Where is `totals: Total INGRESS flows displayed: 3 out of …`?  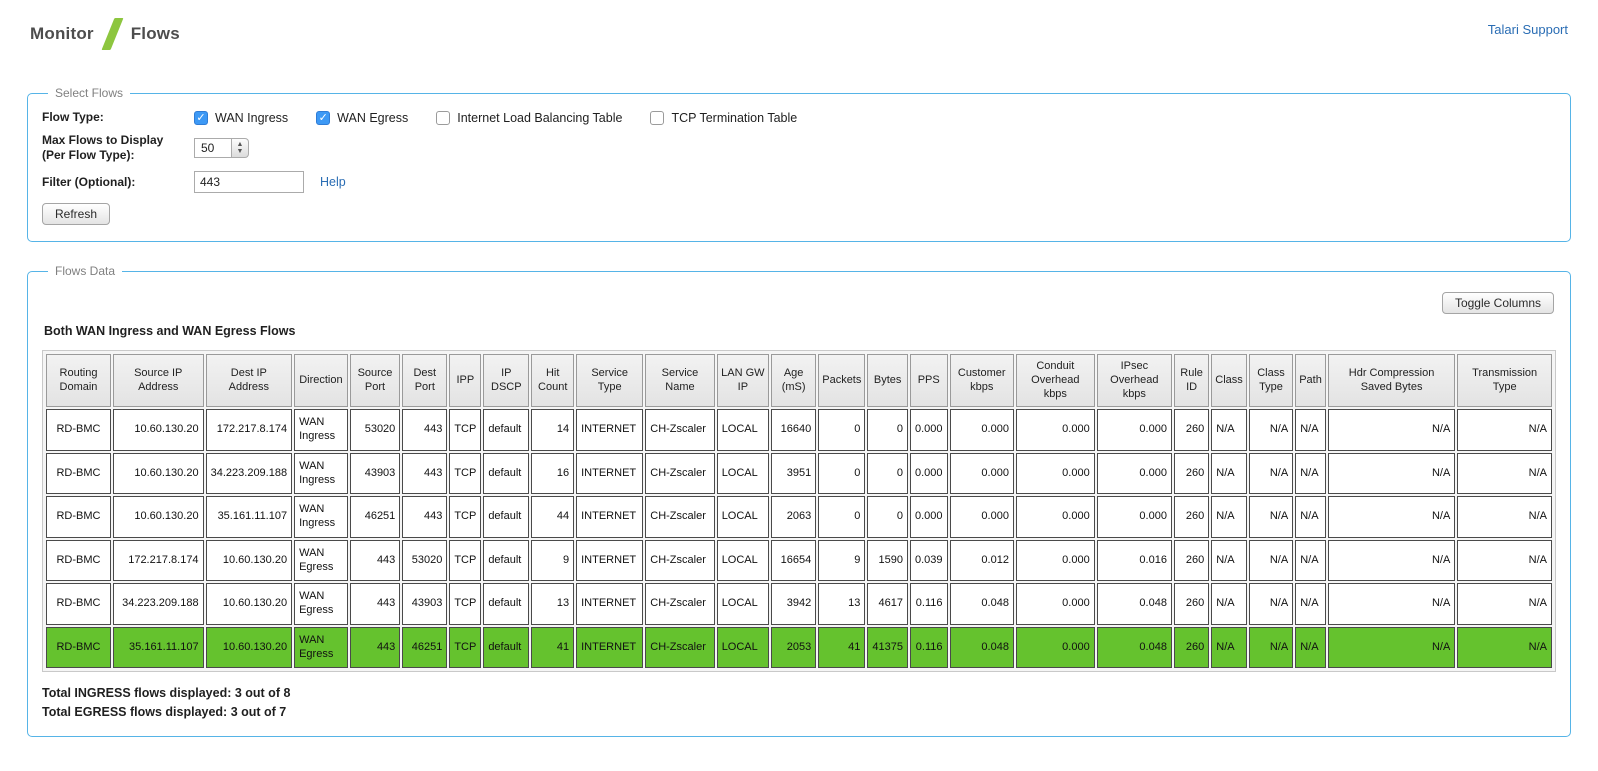 totals: Total INGRESS flows displayed: 3 out of … is located at coordinates (799, 703).